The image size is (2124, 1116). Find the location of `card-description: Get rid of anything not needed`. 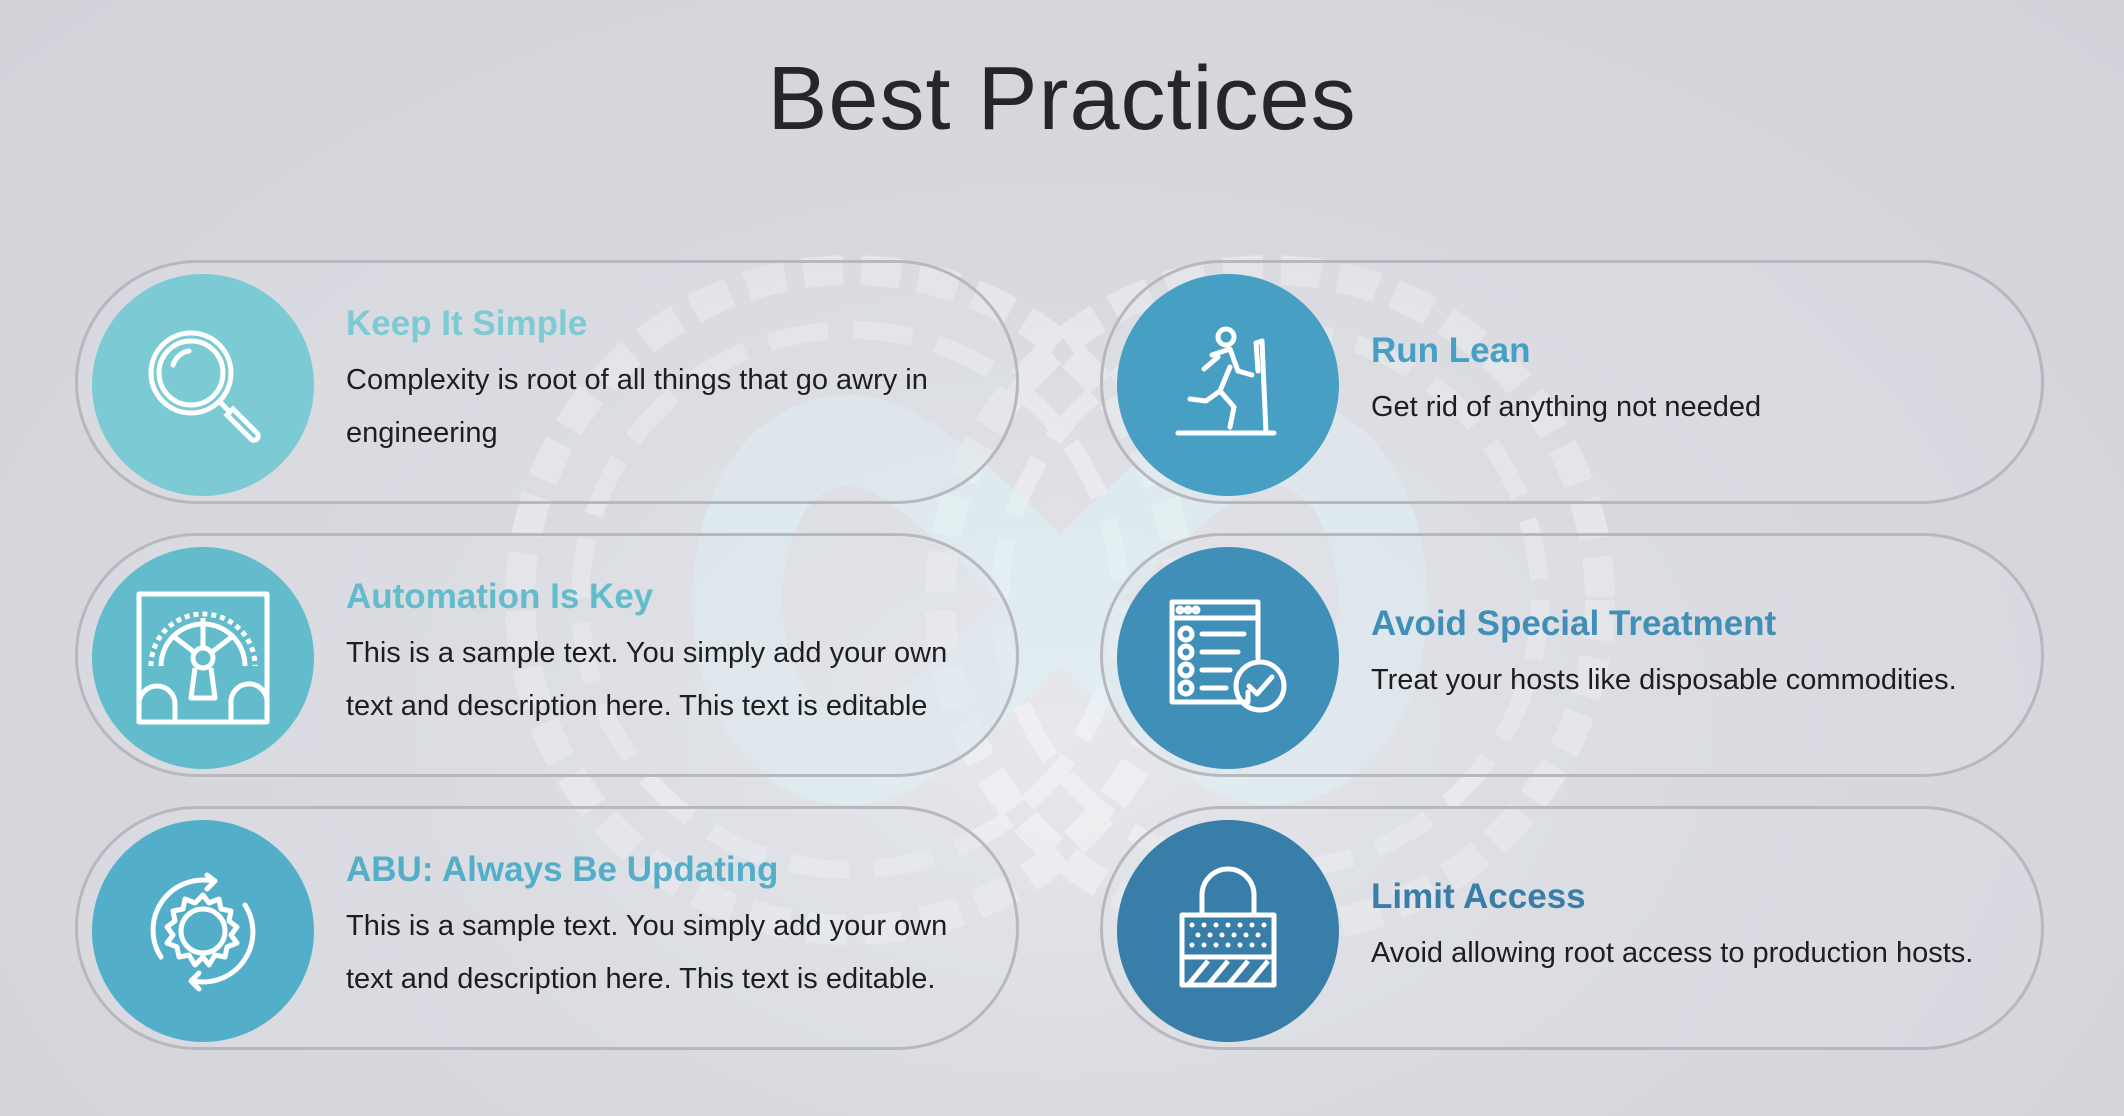

card-description: Get rid of anything not needed is located at coordinates (1566, 406).